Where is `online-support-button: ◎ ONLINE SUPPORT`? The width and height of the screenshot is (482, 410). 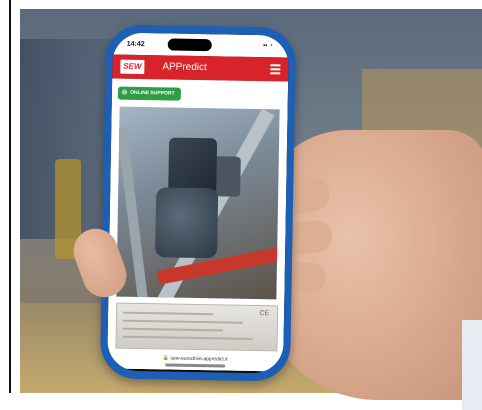
online-support-button: ◎ ONLINE SUPPORT is located at coordinates (149, 93).